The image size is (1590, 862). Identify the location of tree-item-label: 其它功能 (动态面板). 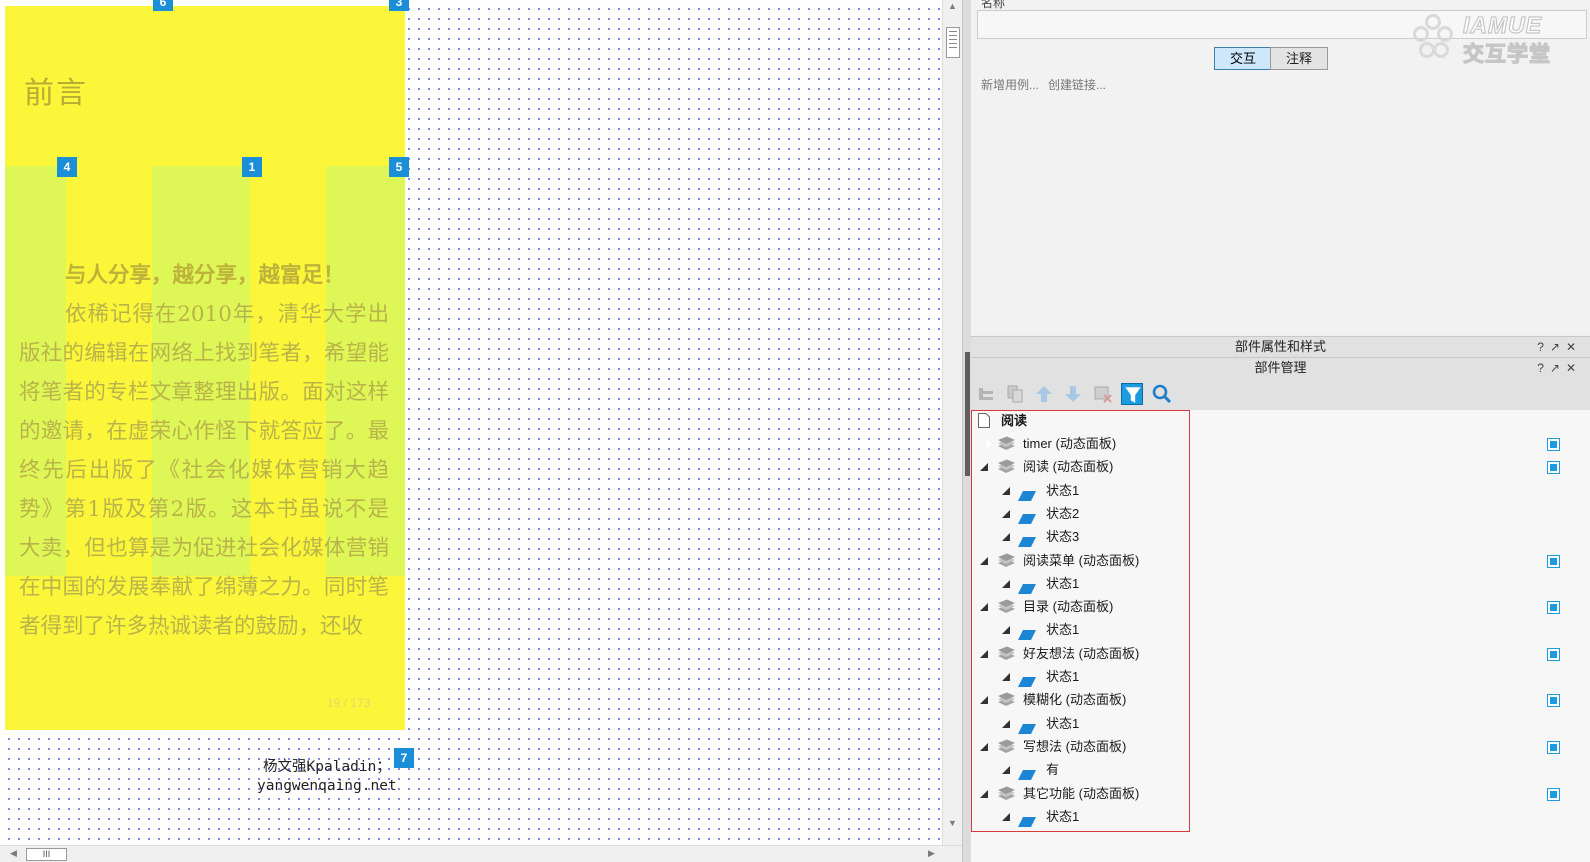
(1081, 793).